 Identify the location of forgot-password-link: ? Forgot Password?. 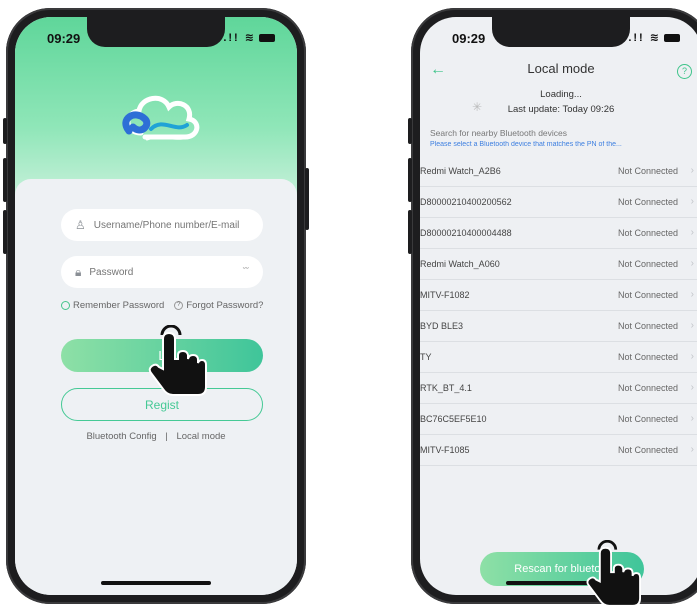
(218, 305).